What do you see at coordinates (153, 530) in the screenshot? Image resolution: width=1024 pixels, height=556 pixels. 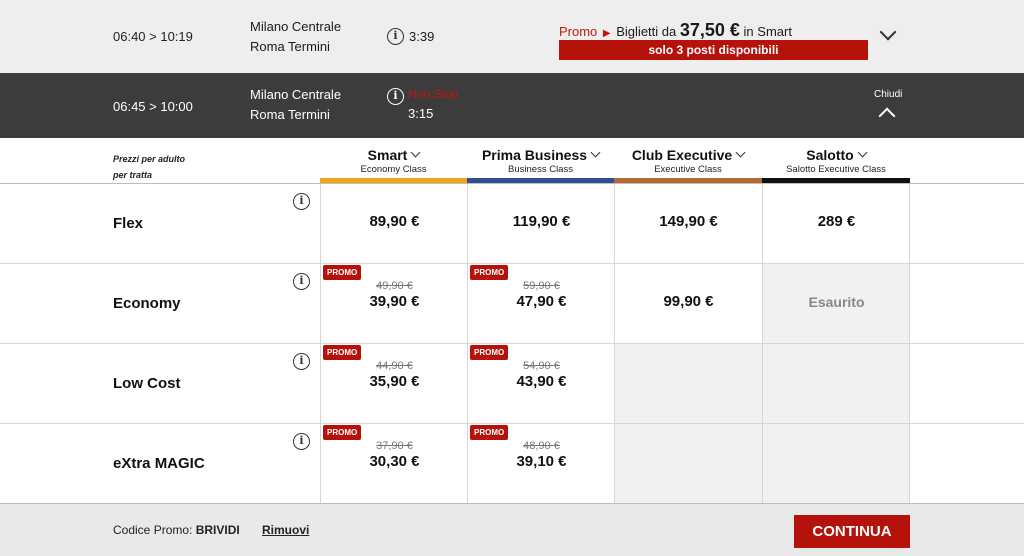 I see `promo-code-label: Codice Promo:` at bounding box center [153, 530].